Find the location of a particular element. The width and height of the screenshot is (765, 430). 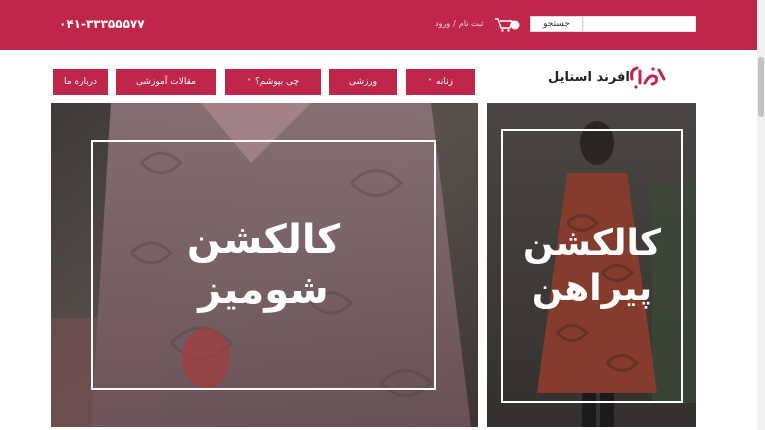

nav-item-articles: مقالات آموزشی is located at coordinates (166, 82).